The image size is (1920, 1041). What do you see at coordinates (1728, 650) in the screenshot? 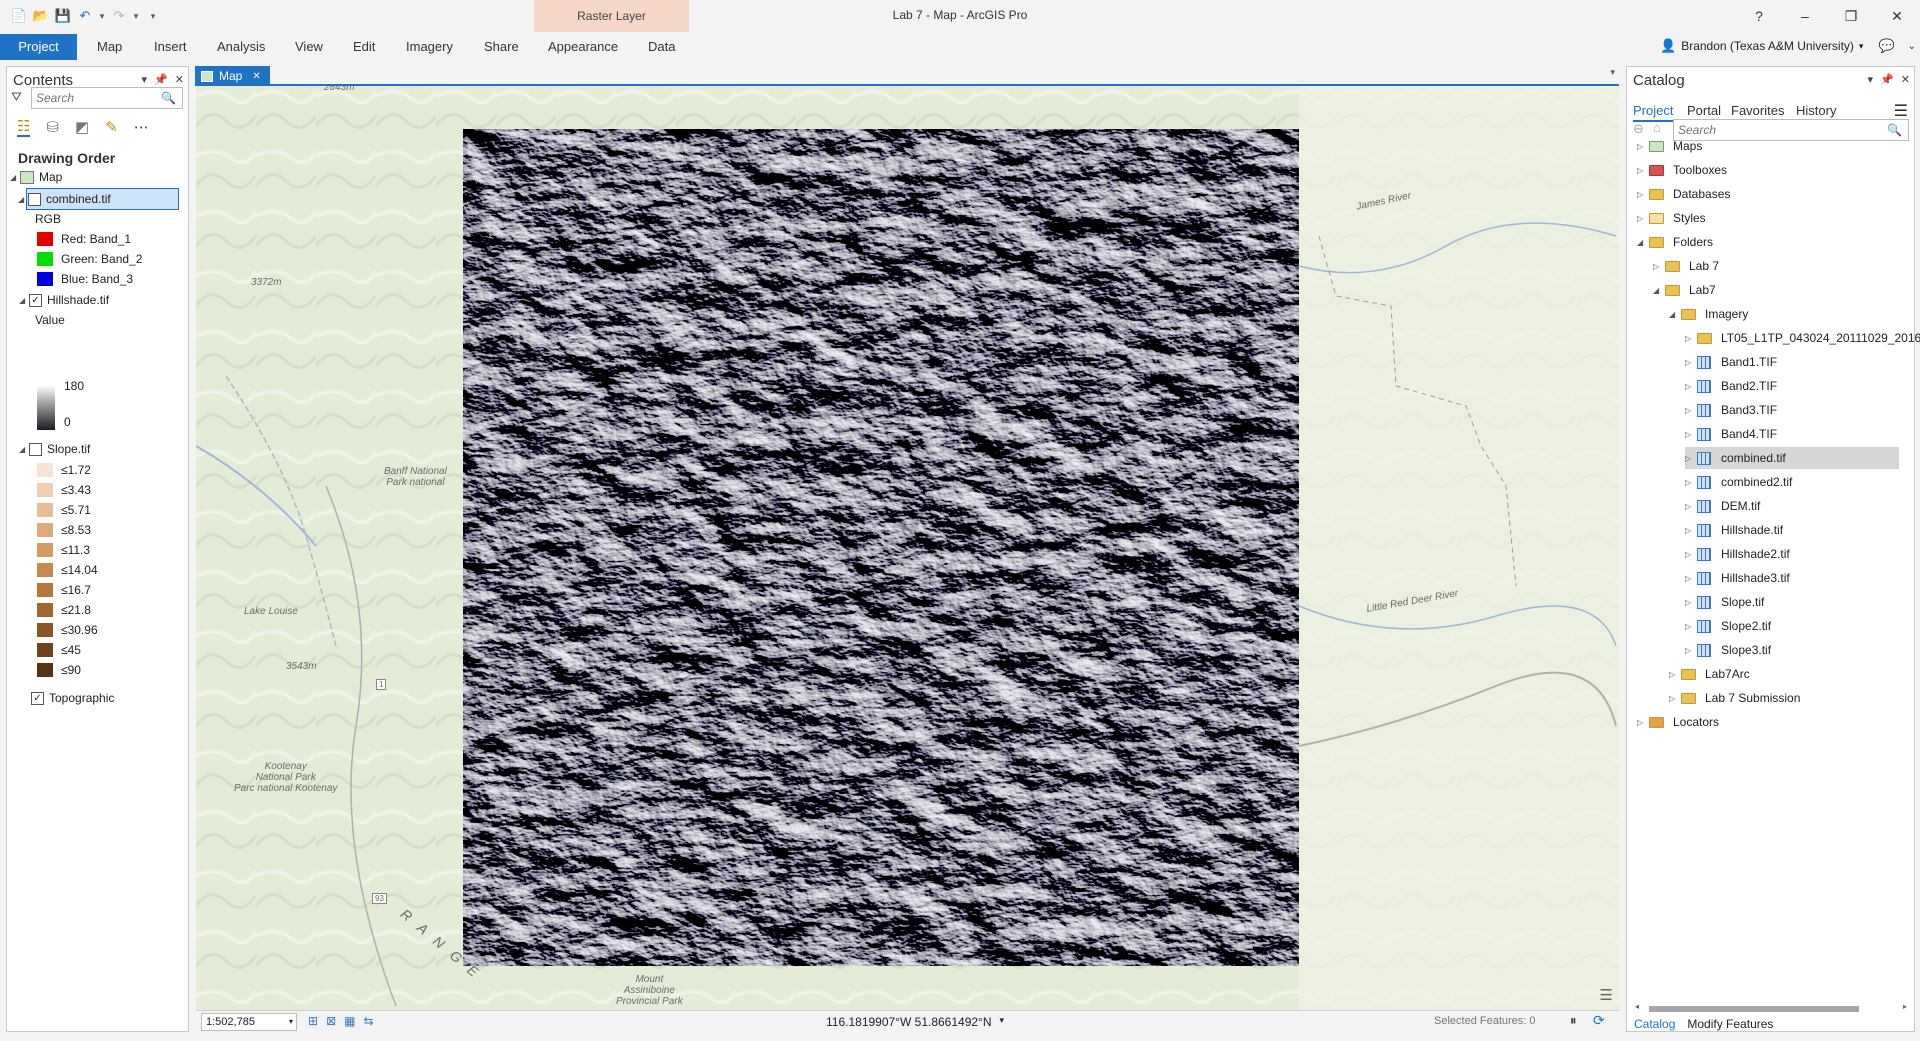
I see `catalog-raster-item: ▷ Slope3.tif` at bounding box center [1728, 650].